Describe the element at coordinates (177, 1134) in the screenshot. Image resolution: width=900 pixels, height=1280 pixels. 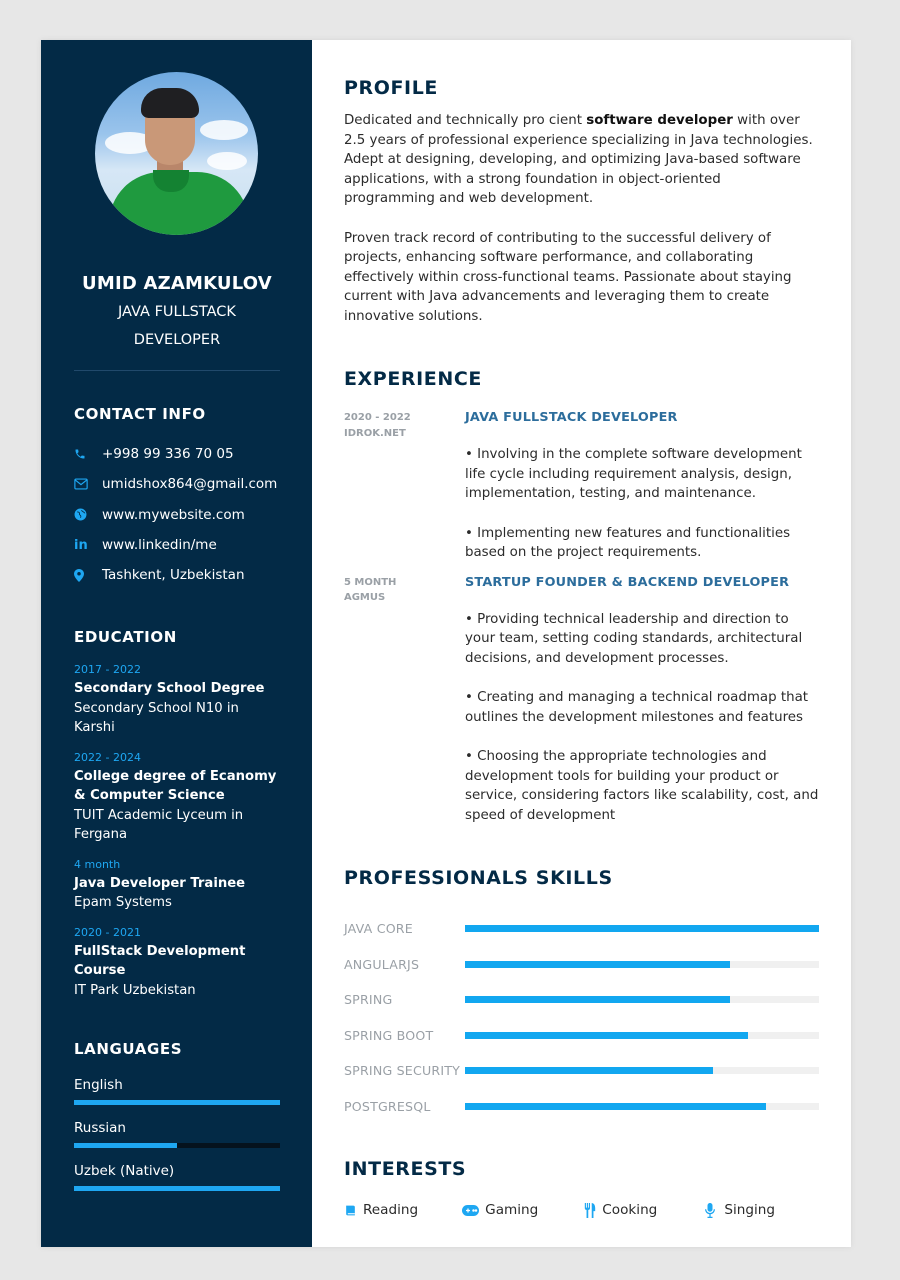
I see `languages-list: English Russian Uzbek (Native)` at that location.